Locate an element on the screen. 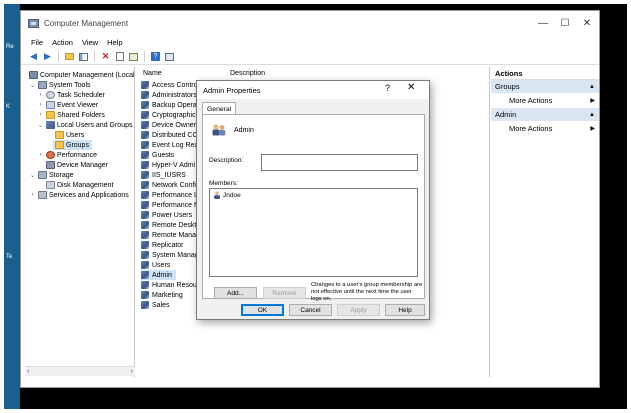  delete-icon: ✕ is located at coordinates (105, 56).